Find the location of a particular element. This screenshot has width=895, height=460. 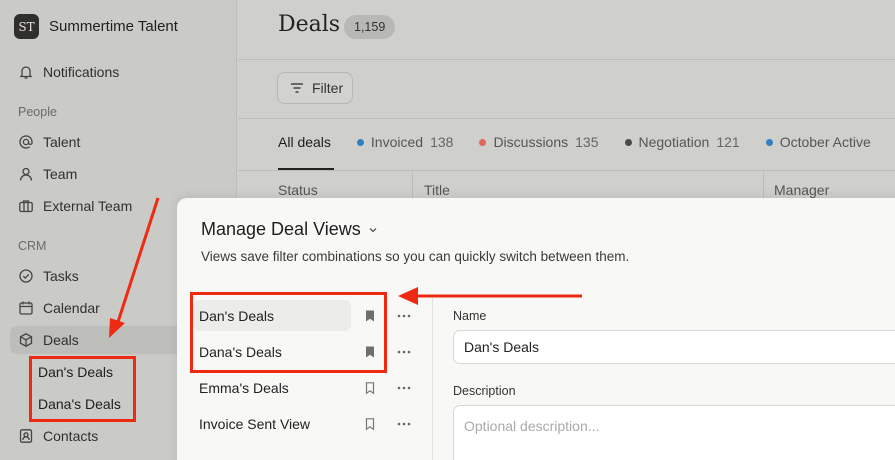

sidebar-item-team: Team is located at coordinates (120, 174).